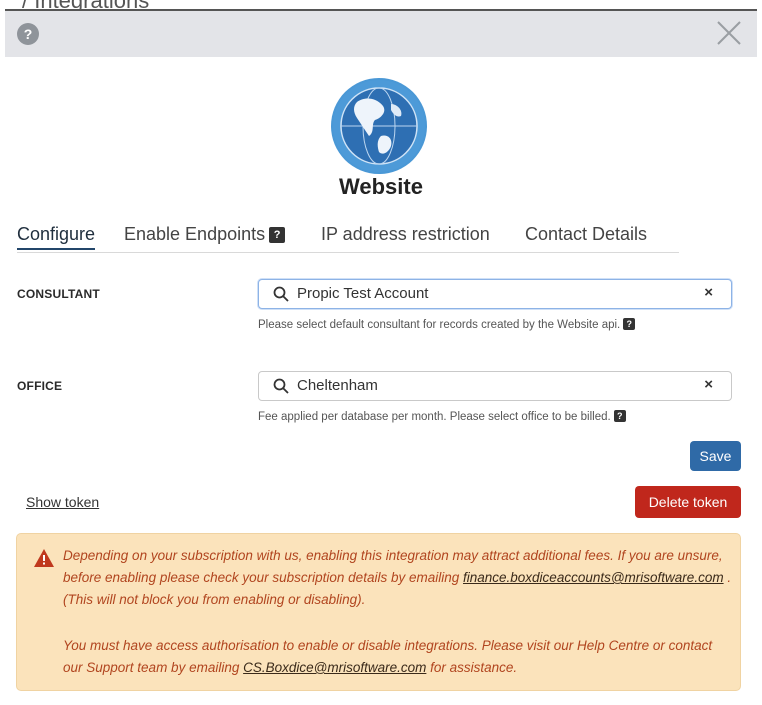  What do you see at coordinates (381, 33) in the screenshot?
I see `modal-header: ?` at bounding box center [381, 33].